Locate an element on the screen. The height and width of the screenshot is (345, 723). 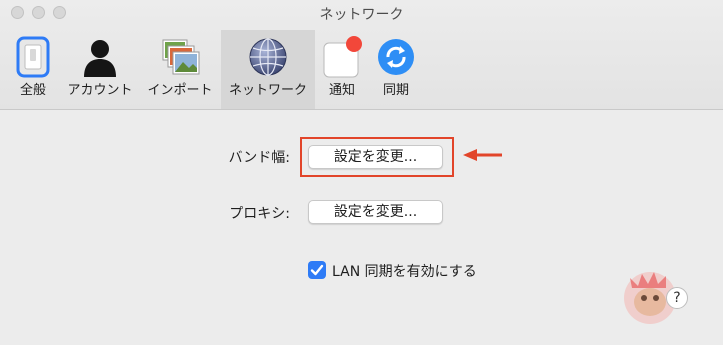
checkmark-icon is located at coordinates (317, 270).